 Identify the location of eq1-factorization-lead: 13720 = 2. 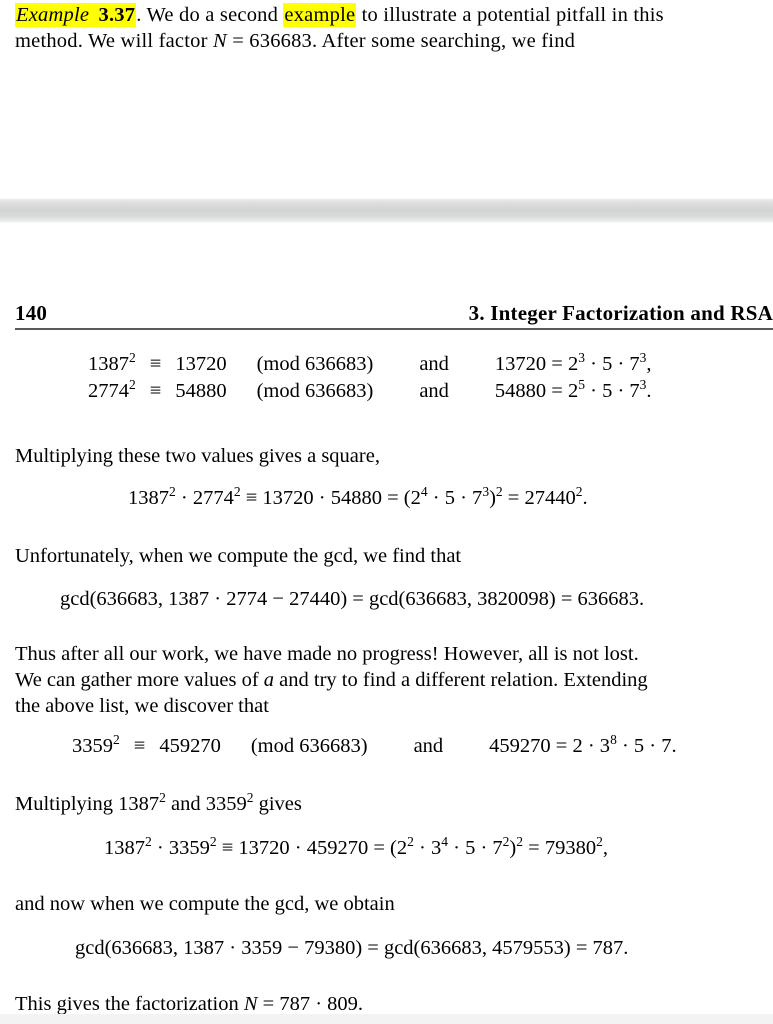
(536, 364).